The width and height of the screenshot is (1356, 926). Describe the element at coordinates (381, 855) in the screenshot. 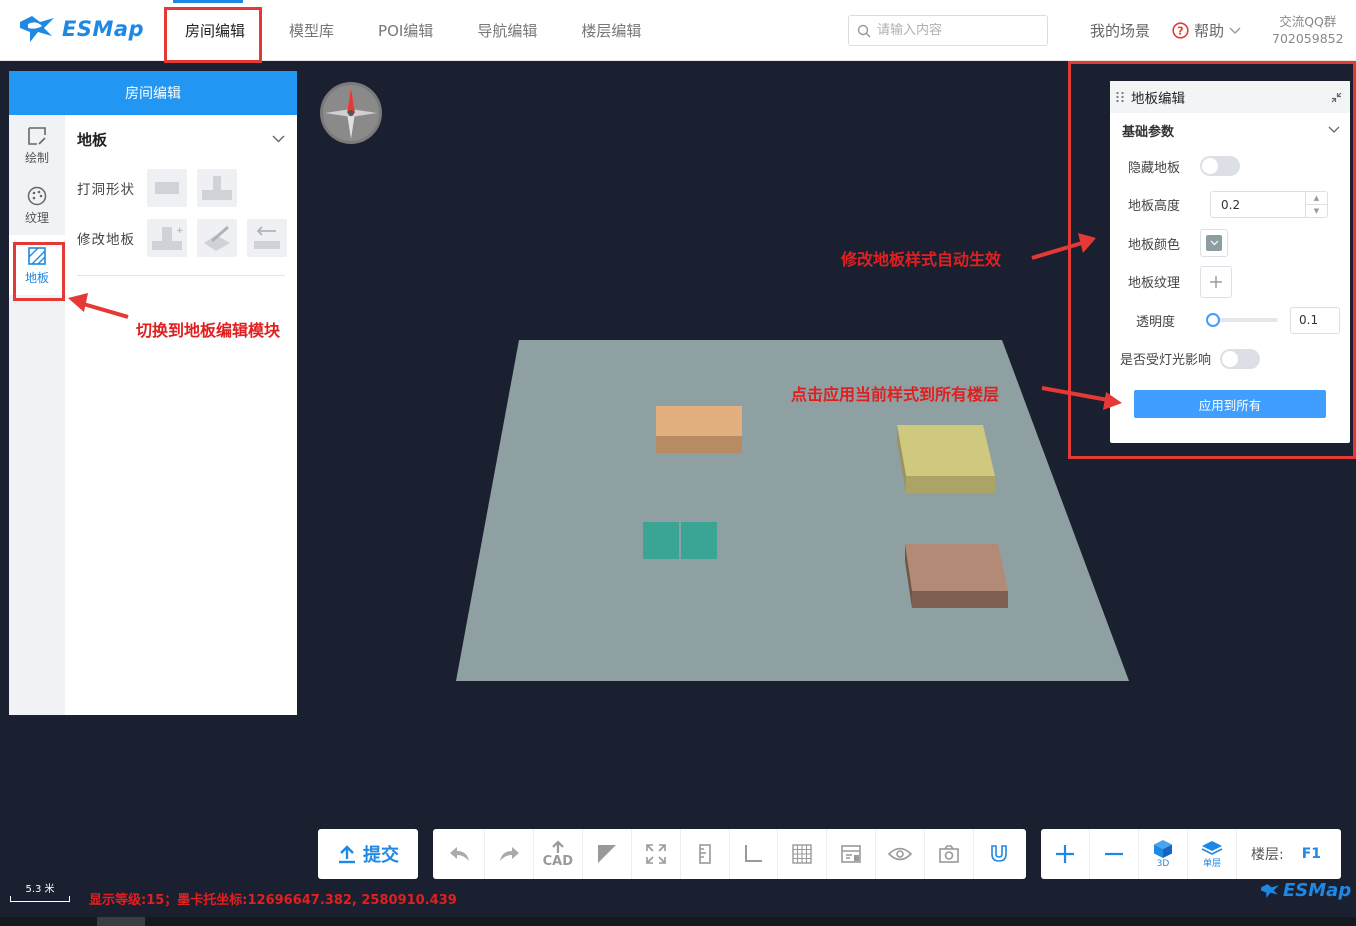

I see `submit-label: 提交` at that location.